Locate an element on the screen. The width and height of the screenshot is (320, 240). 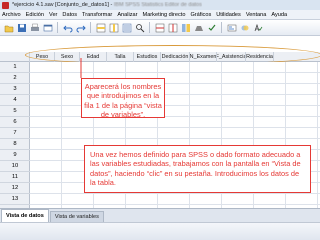
view-tabs: Vista de datos Vista de variables is located at coordinates (160, 215).